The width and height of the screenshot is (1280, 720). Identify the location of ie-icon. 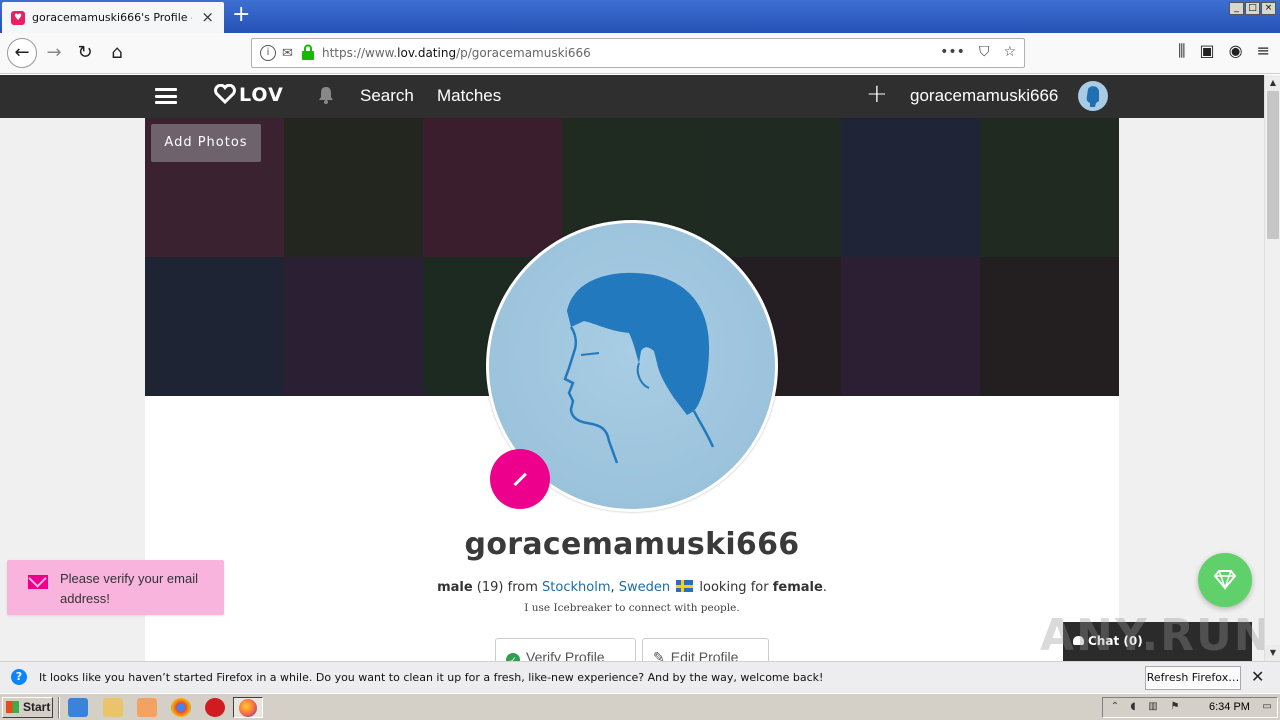
(78, 707).